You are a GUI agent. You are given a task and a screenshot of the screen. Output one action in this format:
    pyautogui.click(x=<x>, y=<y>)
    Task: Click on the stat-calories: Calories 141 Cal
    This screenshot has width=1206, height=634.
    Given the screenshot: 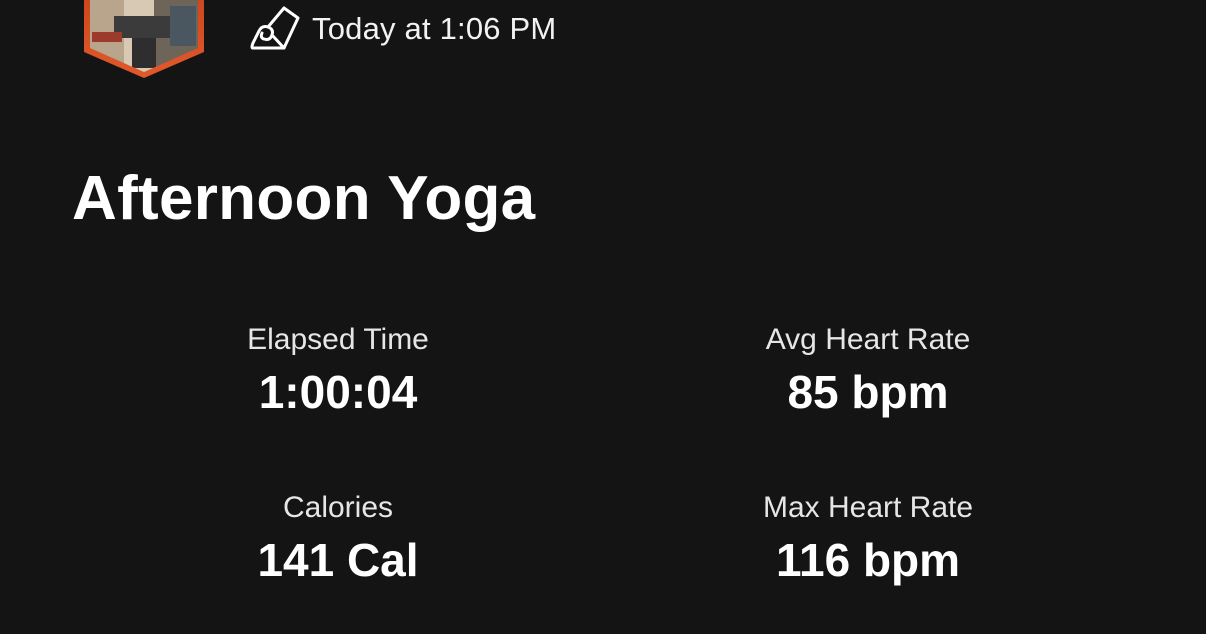 What is the action you would take?
    pyautogui.click(x=338, y=537)
    